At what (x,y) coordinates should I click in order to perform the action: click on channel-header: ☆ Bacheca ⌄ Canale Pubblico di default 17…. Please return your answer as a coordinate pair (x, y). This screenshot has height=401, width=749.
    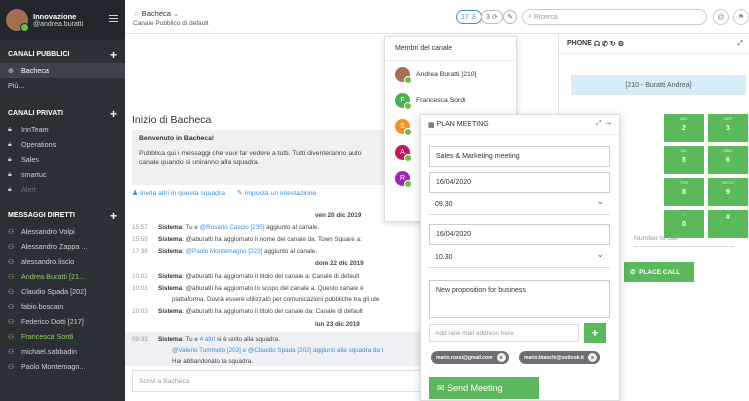
    Looking at the image, I should click on (437, 17).